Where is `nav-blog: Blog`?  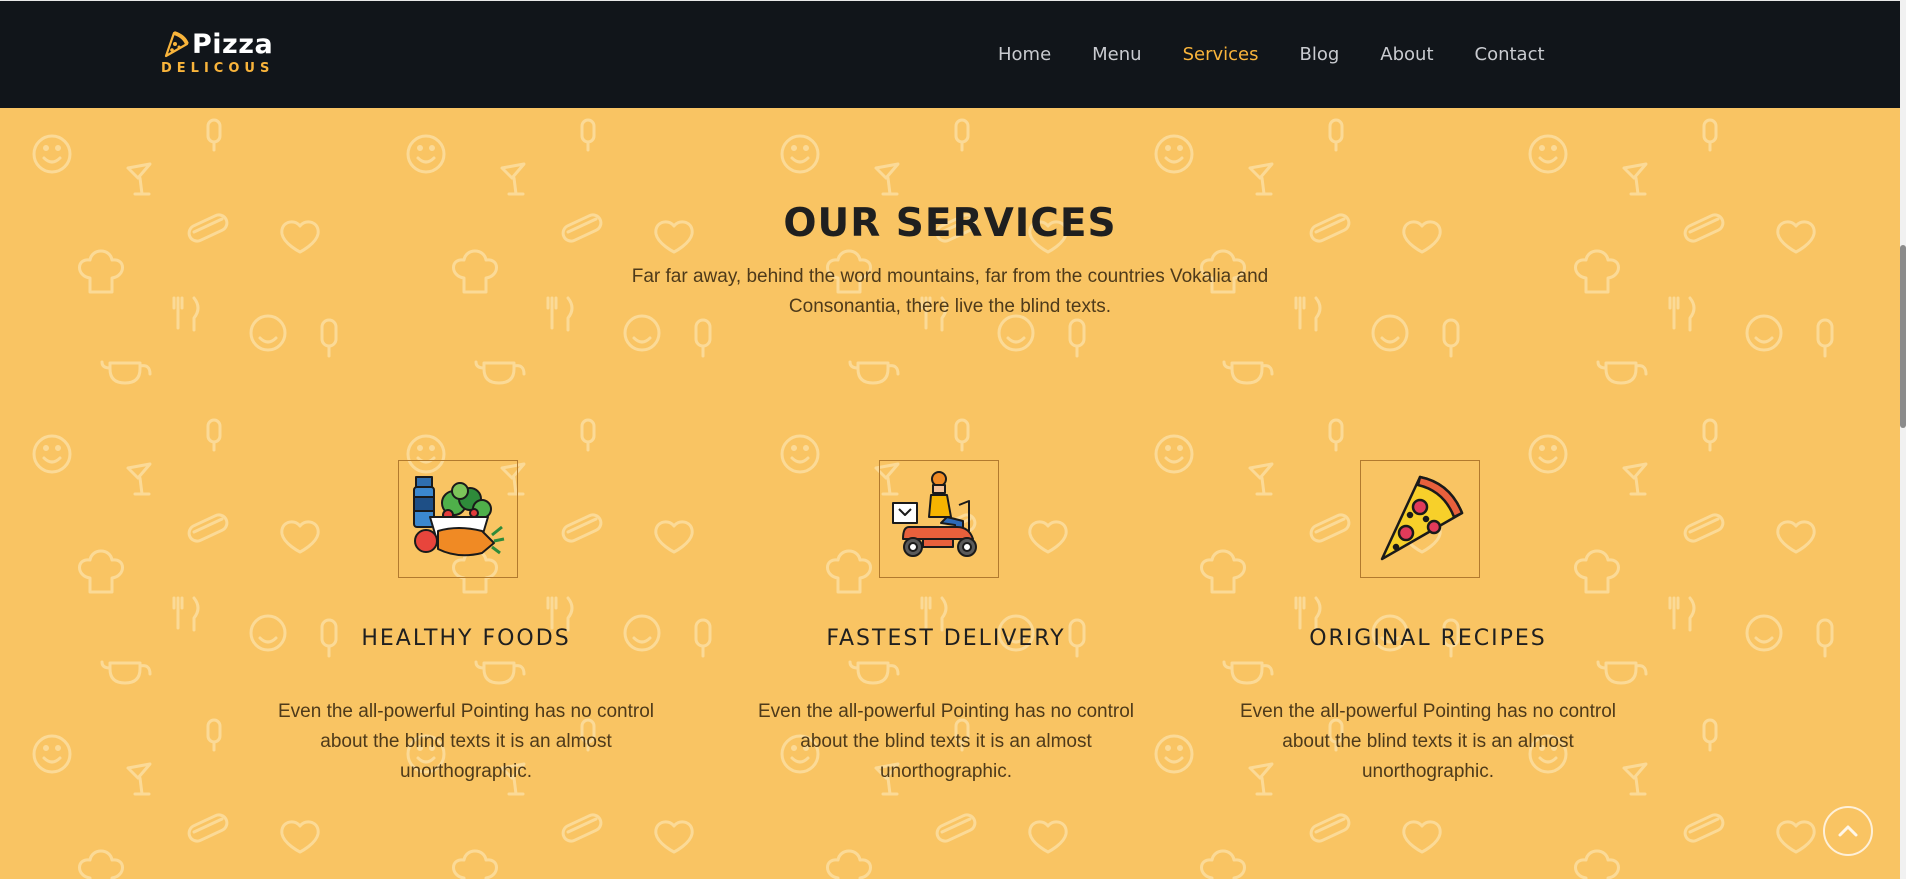 nav-blog: Blog is located at coordinates (1319, 54).